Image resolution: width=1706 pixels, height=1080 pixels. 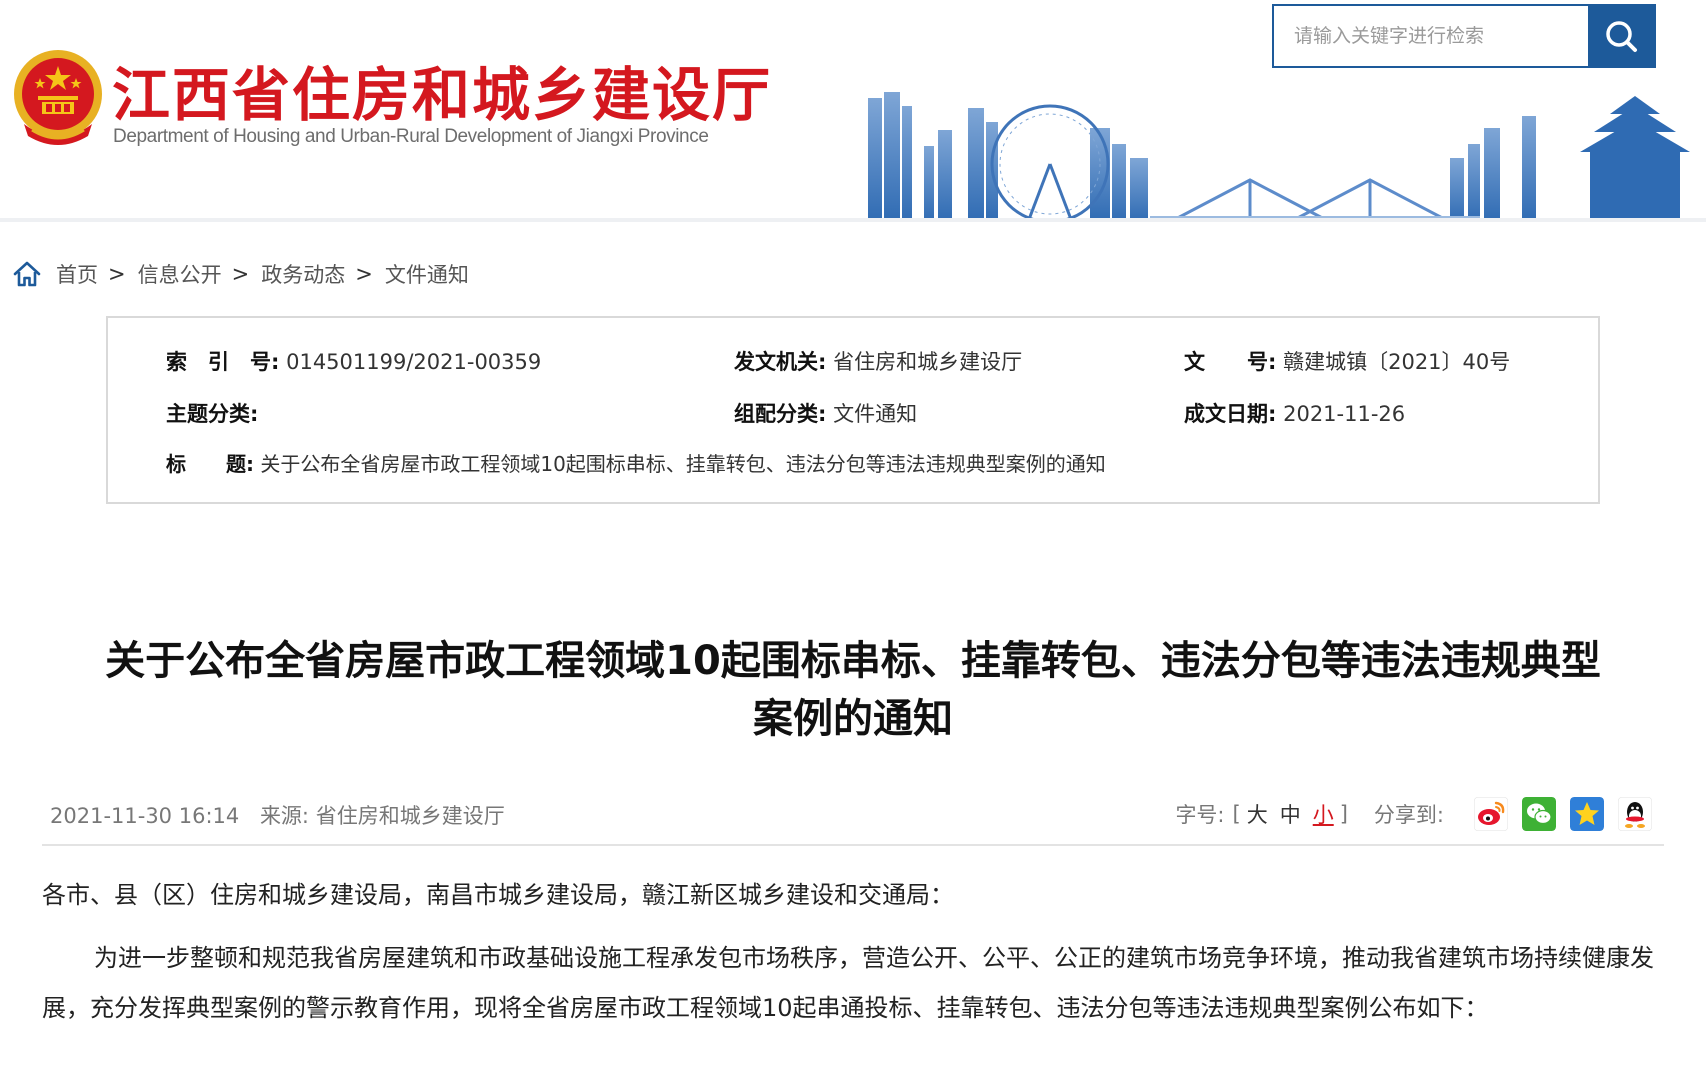 I want to click on meta-label: 组配分类:, so click(x=780, y=414).